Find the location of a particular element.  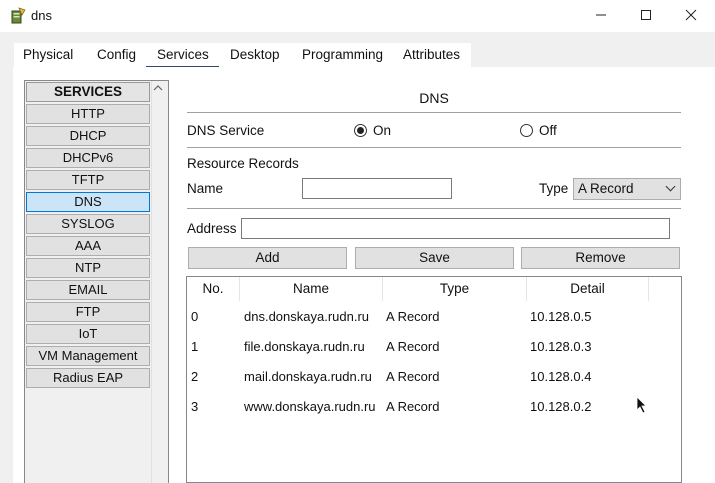

name-label: Name is located at coordinates (205, 188).